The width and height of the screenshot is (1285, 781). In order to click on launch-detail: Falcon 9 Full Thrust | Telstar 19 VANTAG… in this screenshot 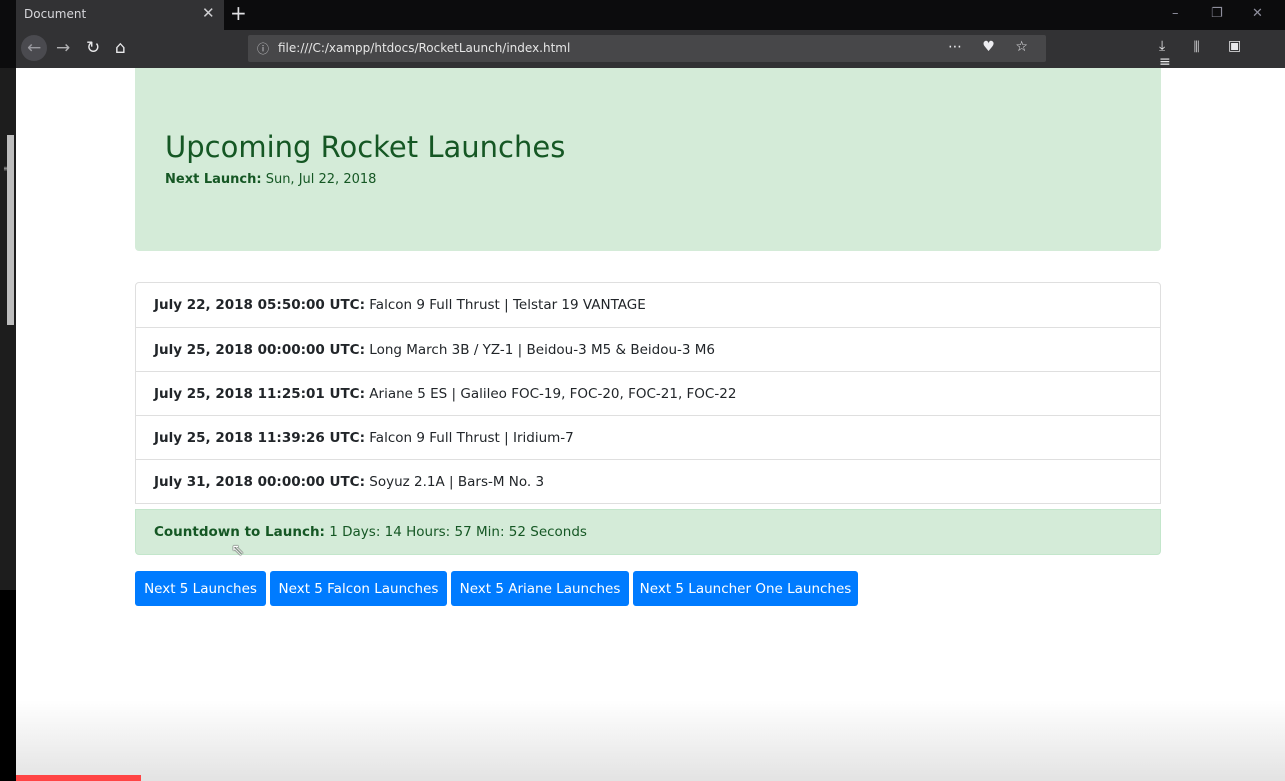, I will do `click(507, 305)`.